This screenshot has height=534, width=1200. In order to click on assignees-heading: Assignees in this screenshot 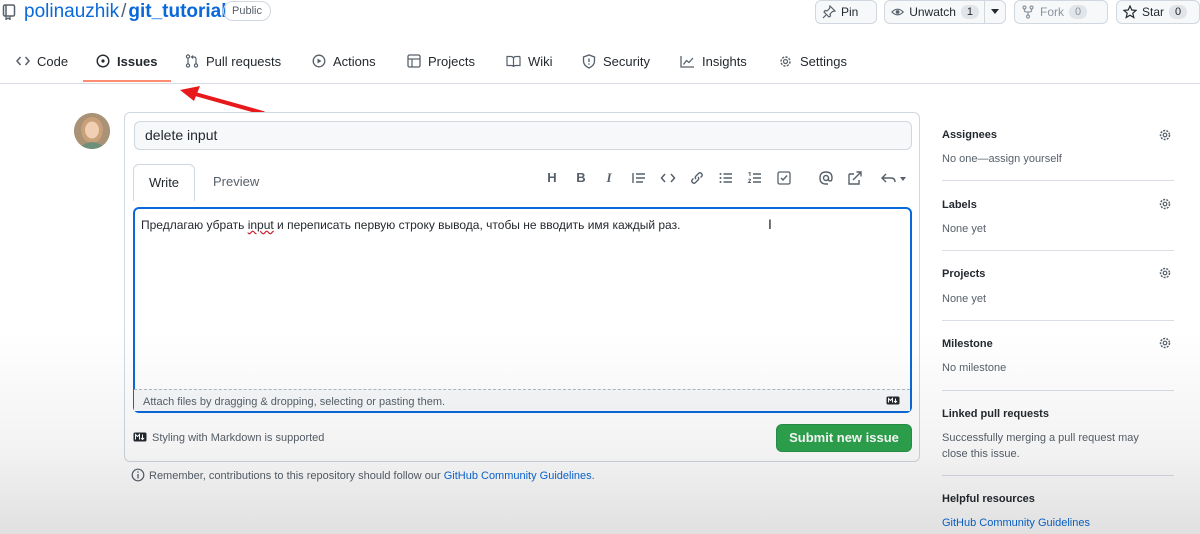, I will do `click(969, 135)`.